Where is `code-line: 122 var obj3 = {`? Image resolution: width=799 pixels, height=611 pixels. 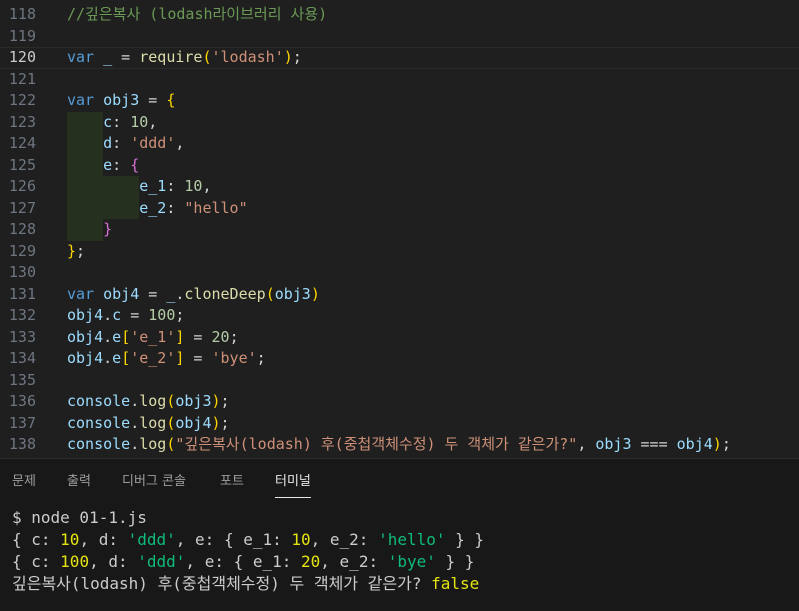
code-line: 122 var obj3 = { is located at coordinates (399, 101).